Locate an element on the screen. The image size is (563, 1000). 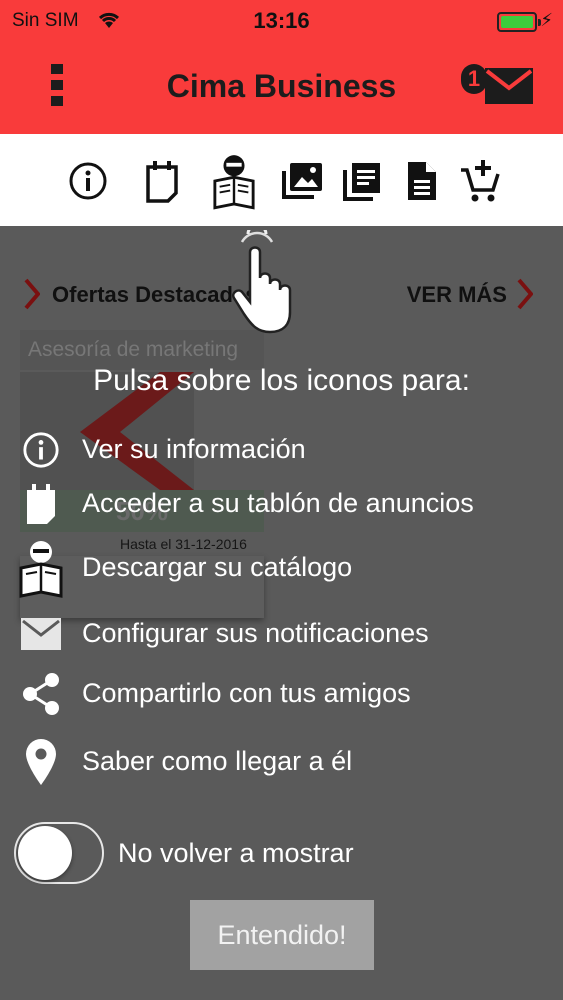
library-icon is located at coordinates (362, 181).